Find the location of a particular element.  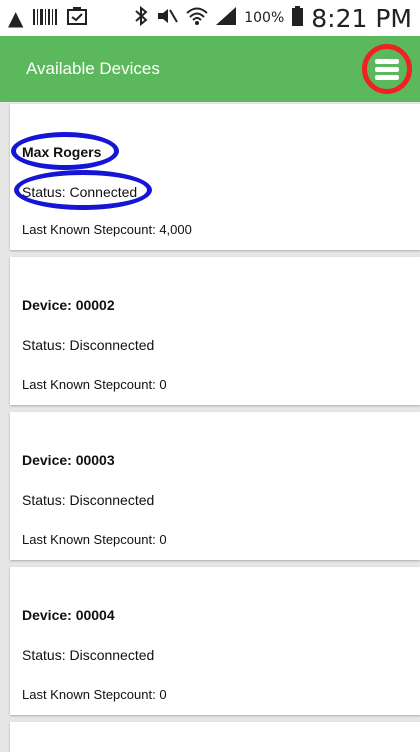

status-bar-right: 100% 8:21 PM is located at coordinates (277, 18).